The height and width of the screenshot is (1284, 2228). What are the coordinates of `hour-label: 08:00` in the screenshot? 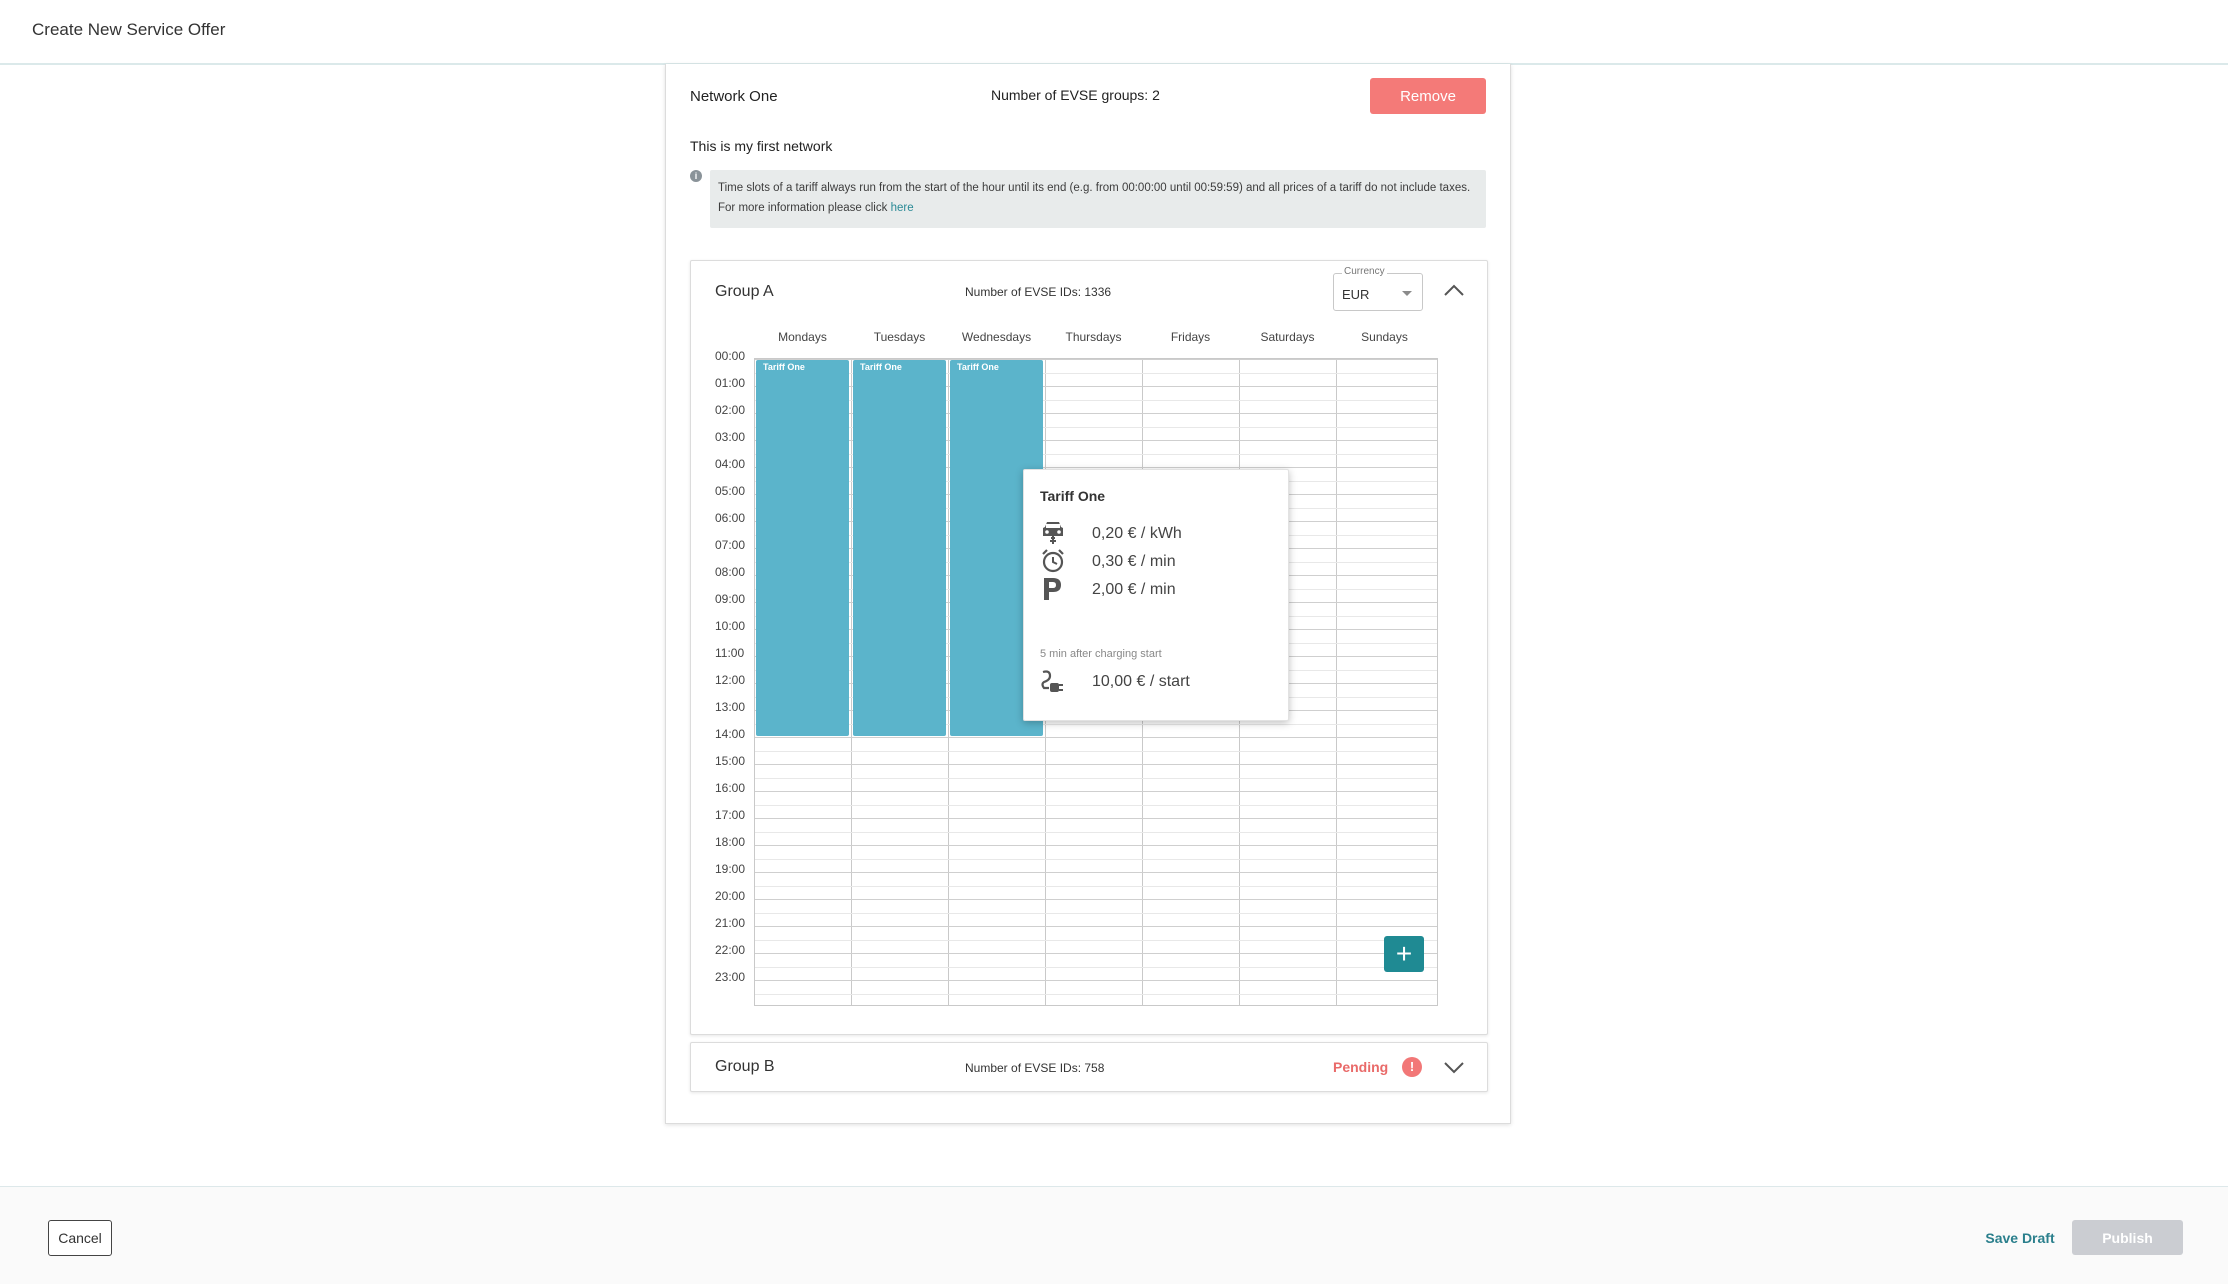 It's located at (730, 572).